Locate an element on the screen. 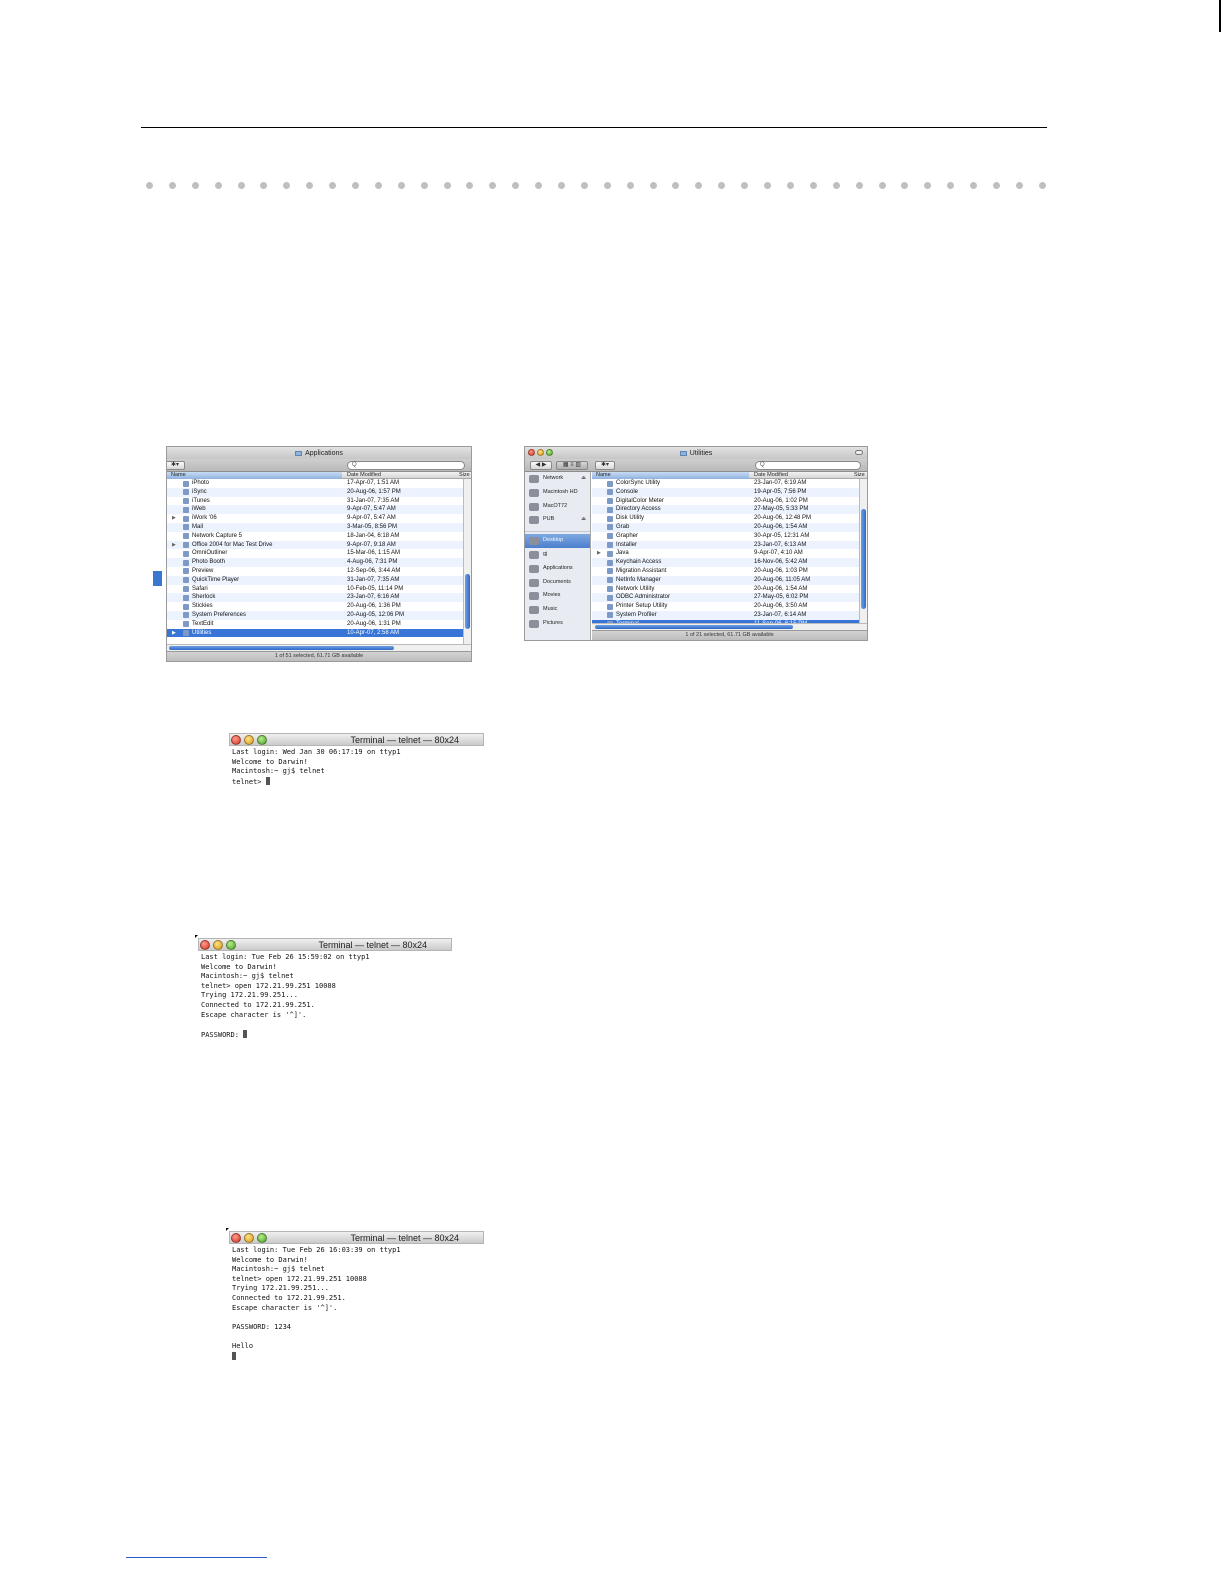 This screenshot has width=1224, height=1584. file-row: Safari 10-Feb-05, 11:14 PM is located at coordinates (315, 589).